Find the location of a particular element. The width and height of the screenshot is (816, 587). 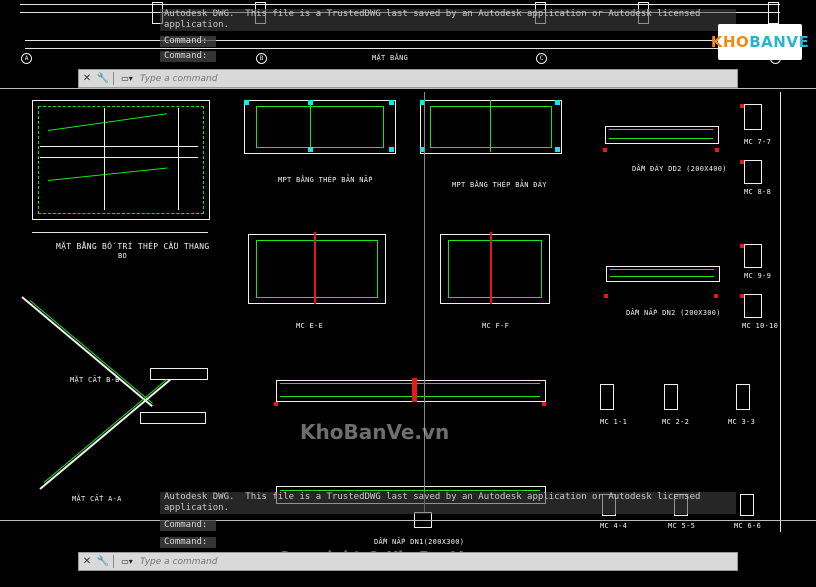

floor-plan-2-inner is located at coordinates (491, 127).